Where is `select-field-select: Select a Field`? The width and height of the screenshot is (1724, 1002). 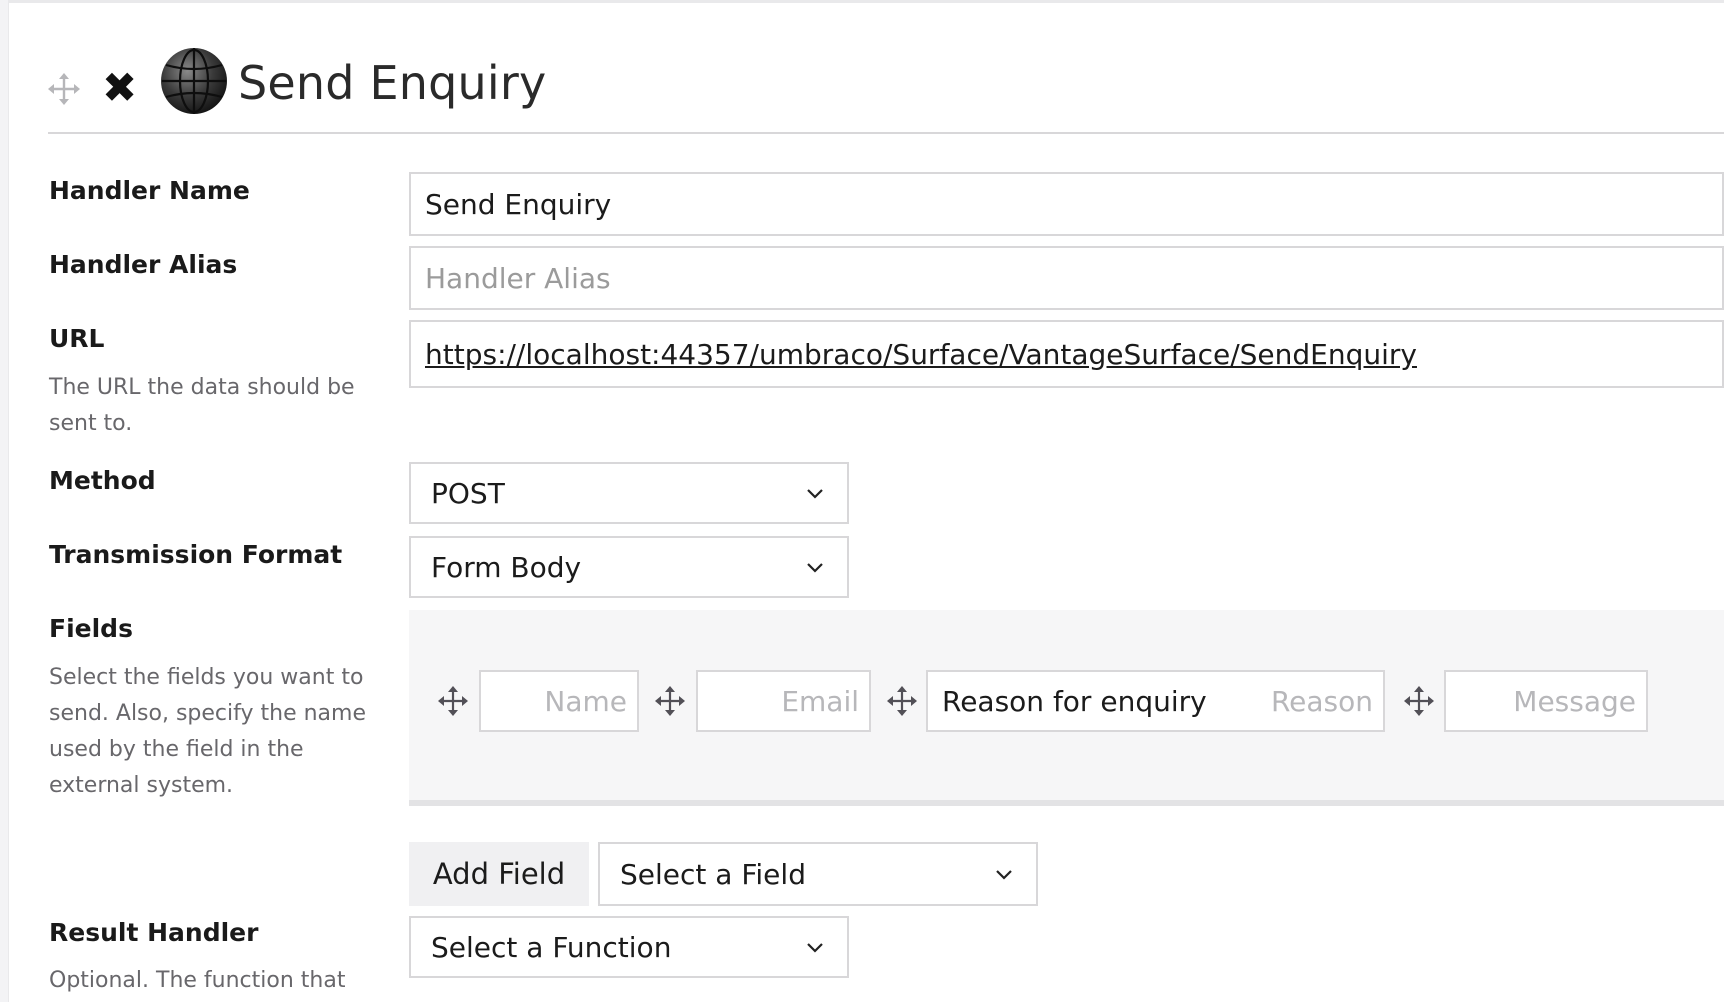
select-field-select: Select a Field is located at coordinates (818, 874).